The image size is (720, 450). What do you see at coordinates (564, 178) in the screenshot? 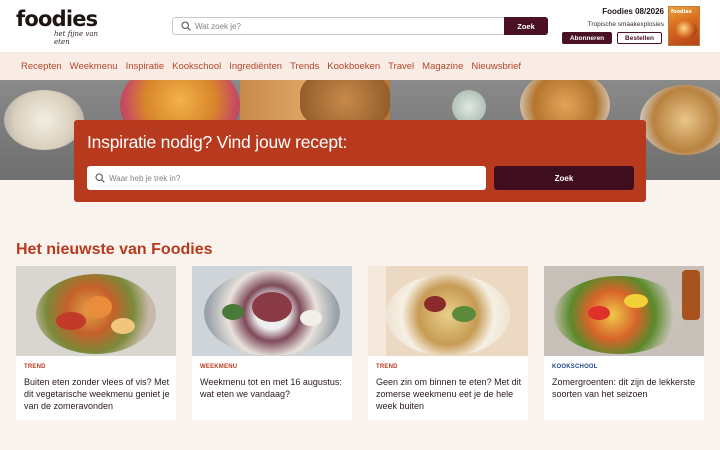
I see `hero-search-button: Zoek` at bounding box center [564, 178].